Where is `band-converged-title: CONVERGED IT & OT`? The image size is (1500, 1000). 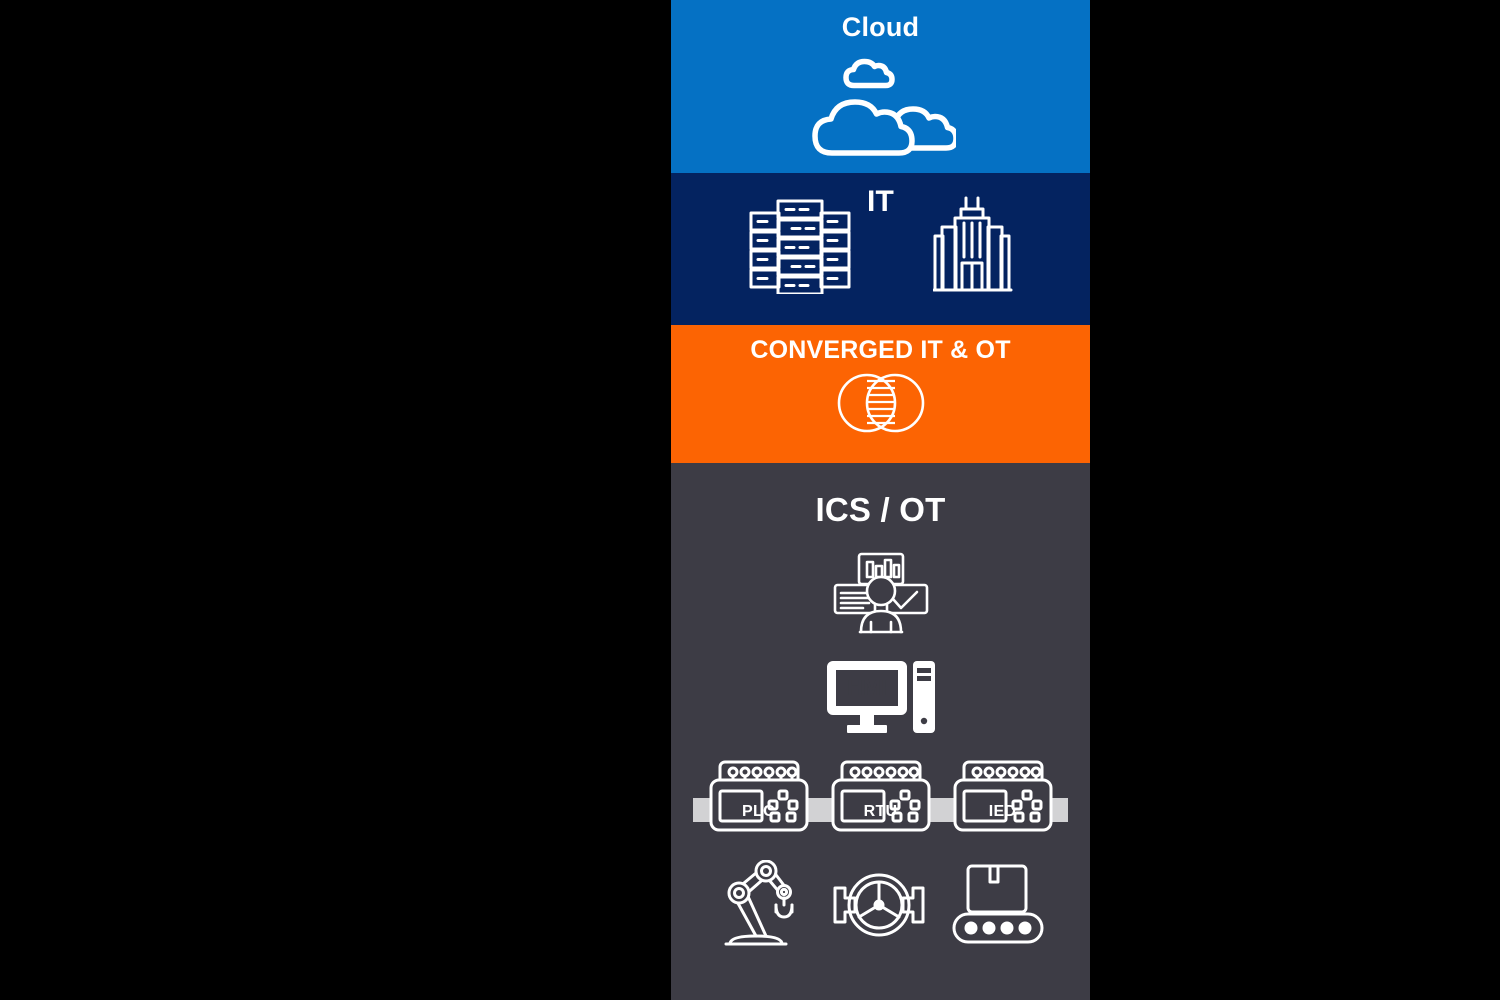 band-converged-title: CONVERGED IT & OT is located at coordinates (880, 350).